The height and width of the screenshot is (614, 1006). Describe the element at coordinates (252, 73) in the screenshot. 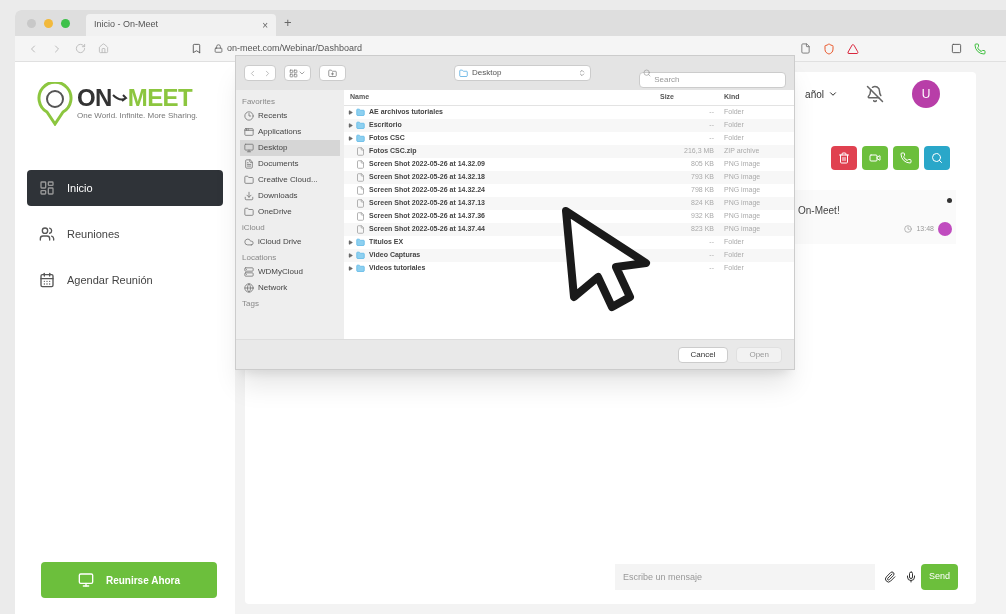

I see `back-icon` at that location.